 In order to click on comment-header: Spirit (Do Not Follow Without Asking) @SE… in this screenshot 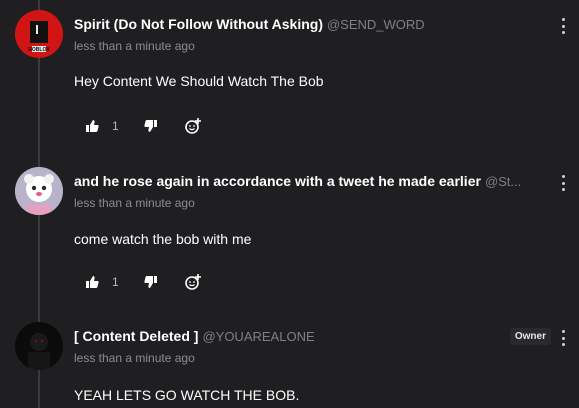, I will do `click(311, 24)`.